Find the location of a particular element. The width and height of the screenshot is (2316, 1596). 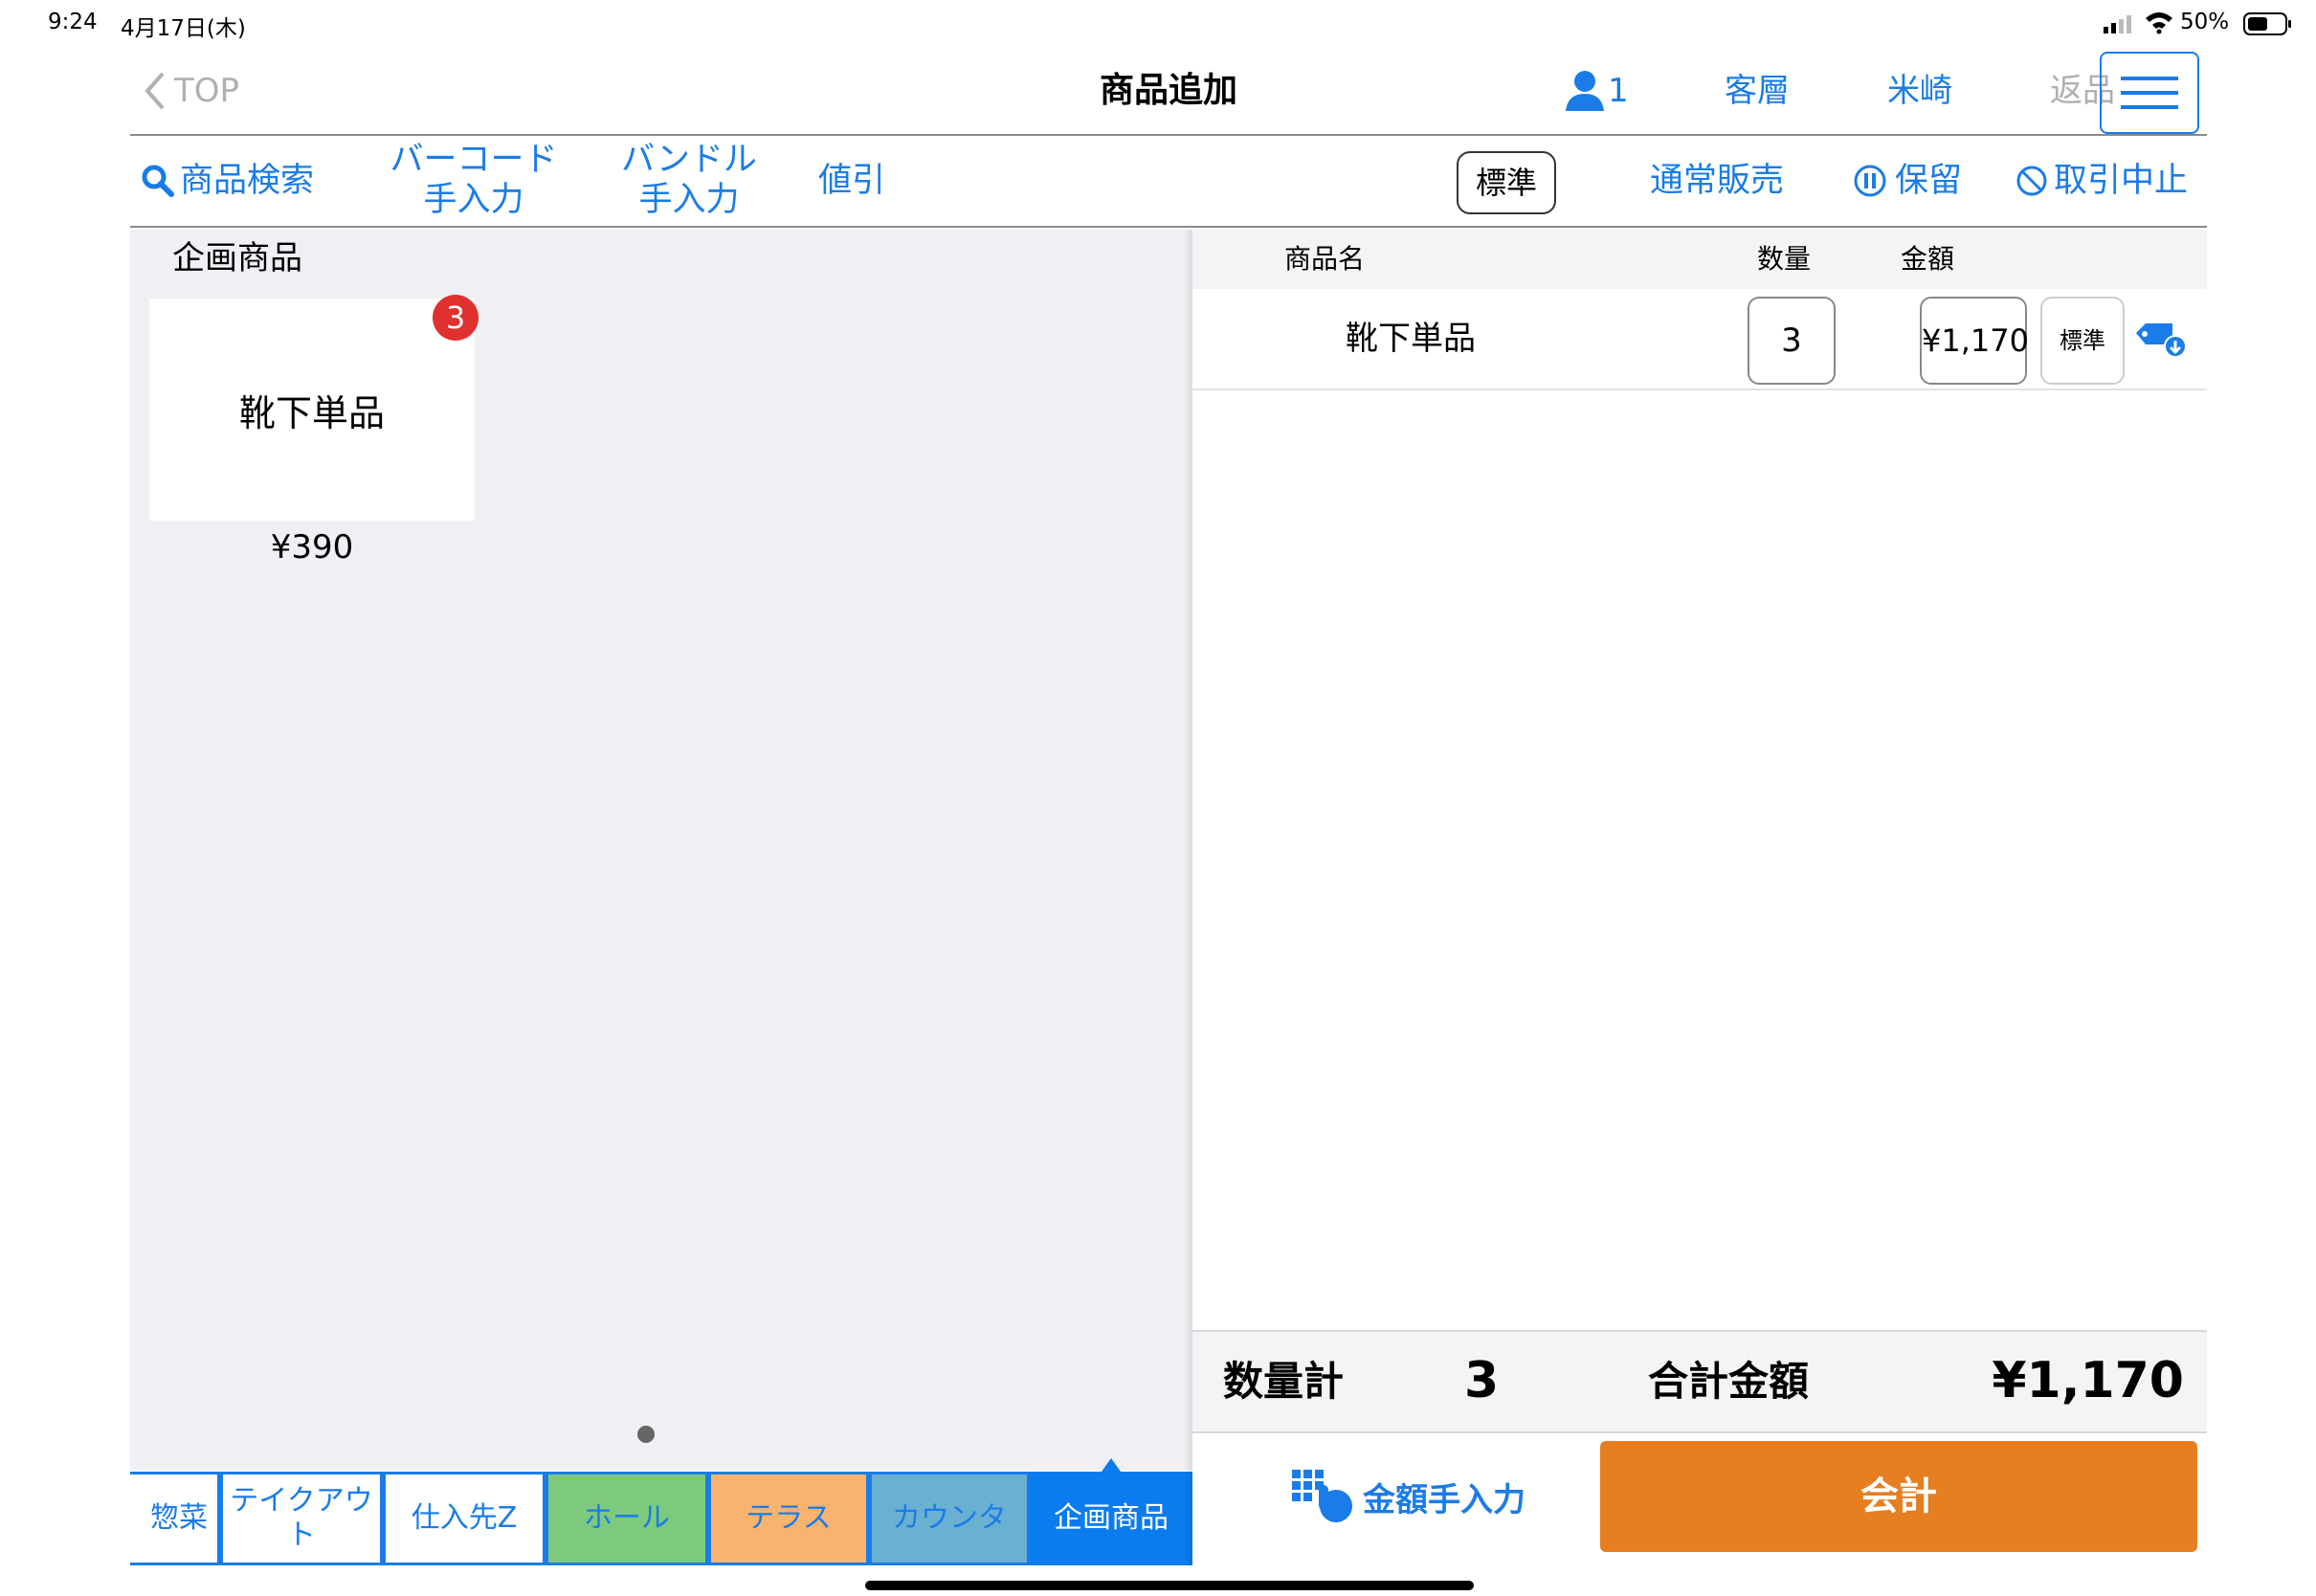

hold-label: 保留 is located at coordinates (1929, 181).